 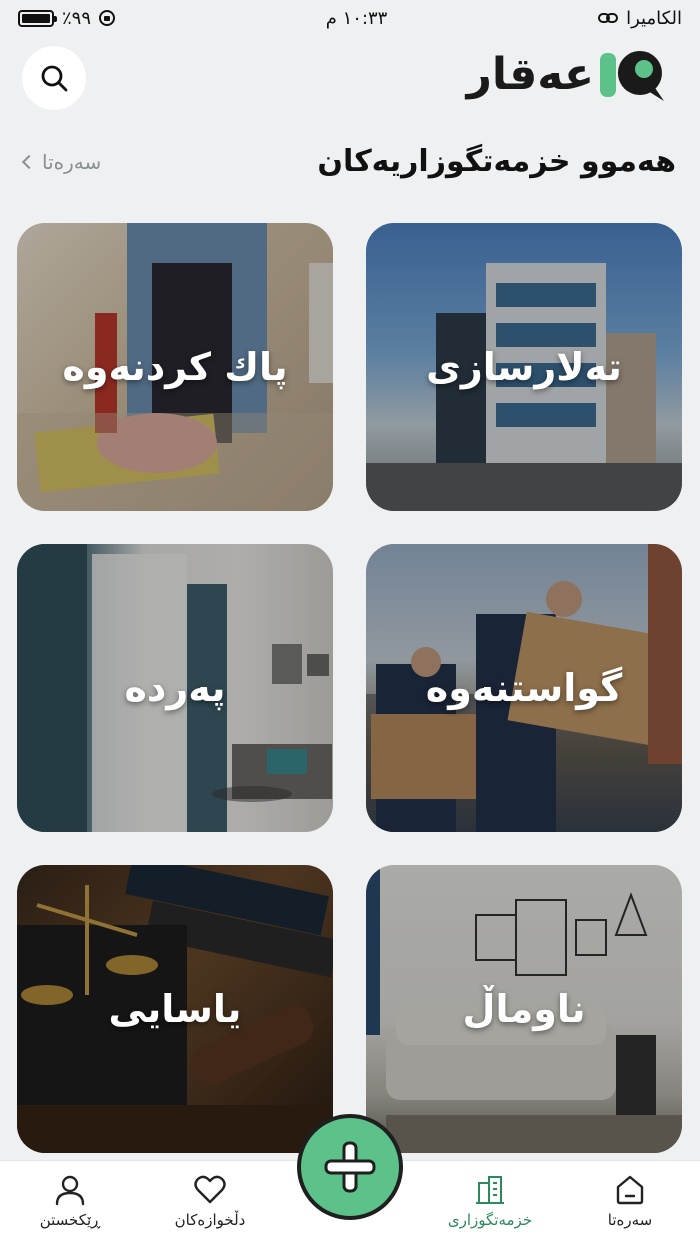 I want to click on card-label: پاك كردنەوە, so click(x=175, y=367).